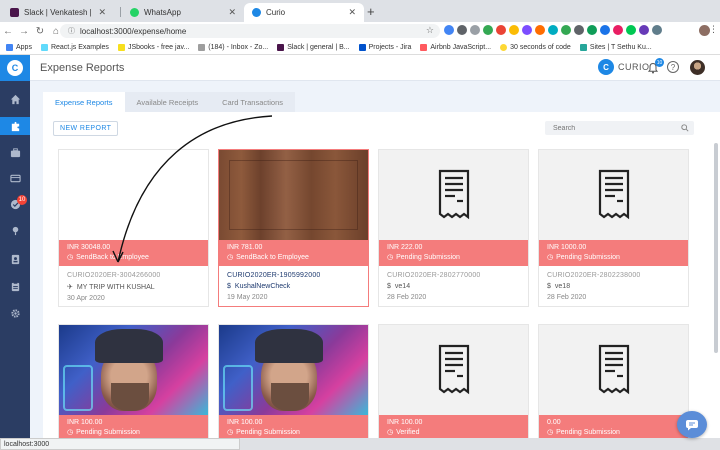 This screenshot has height=450, width=720. What do you see at coordinates (293, 275) in the screenshot?
I see `report-id: CURIO2020ER-1905992000` at bounding box center [293, 275].